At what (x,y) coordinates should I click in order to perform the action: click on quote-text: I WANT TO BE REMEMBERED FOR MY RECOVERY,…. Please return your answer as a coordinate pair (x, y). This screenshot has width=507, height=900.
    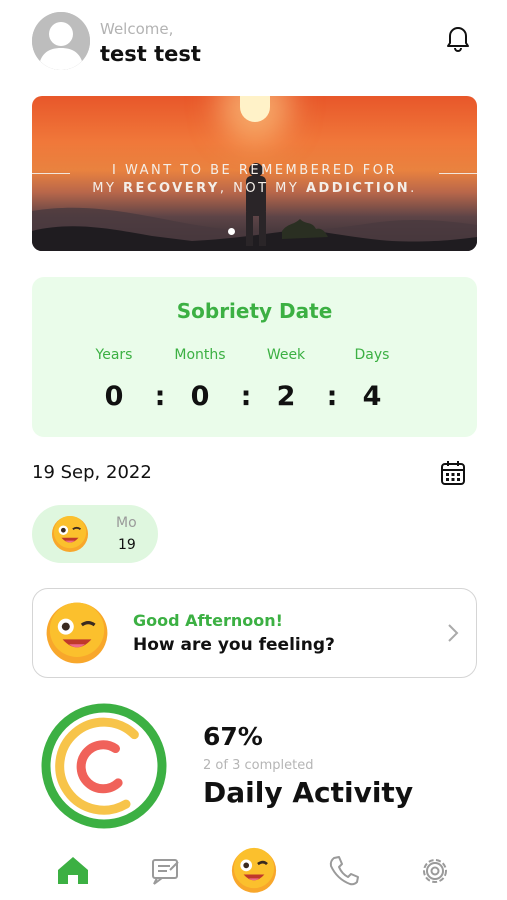
    Looking at the image, I should click on (254, 180).